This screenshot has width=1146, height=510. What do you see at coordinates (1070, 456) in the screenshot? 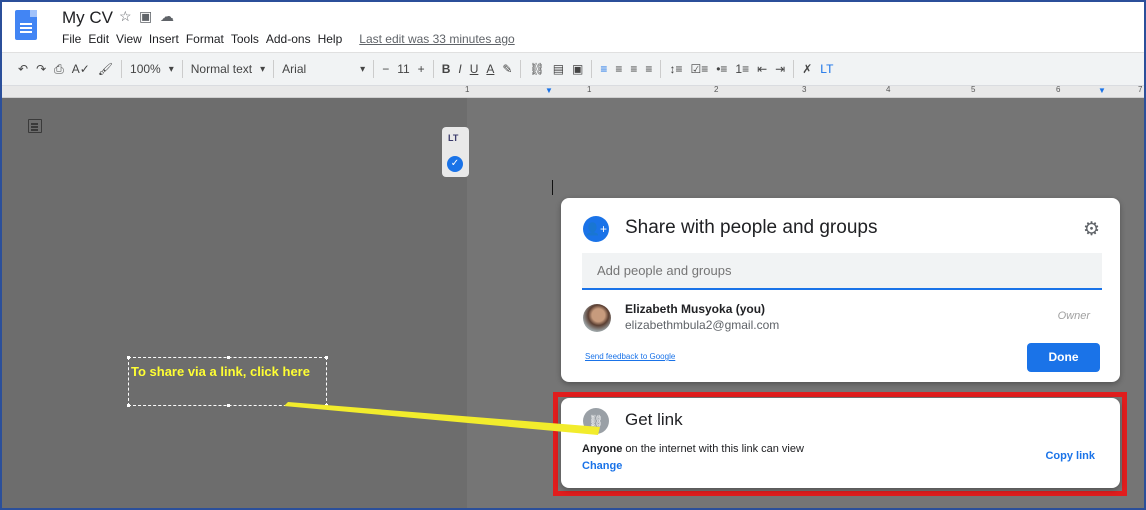
I see `copy-link-button: Copy link` at bounding box center [1070, 456].